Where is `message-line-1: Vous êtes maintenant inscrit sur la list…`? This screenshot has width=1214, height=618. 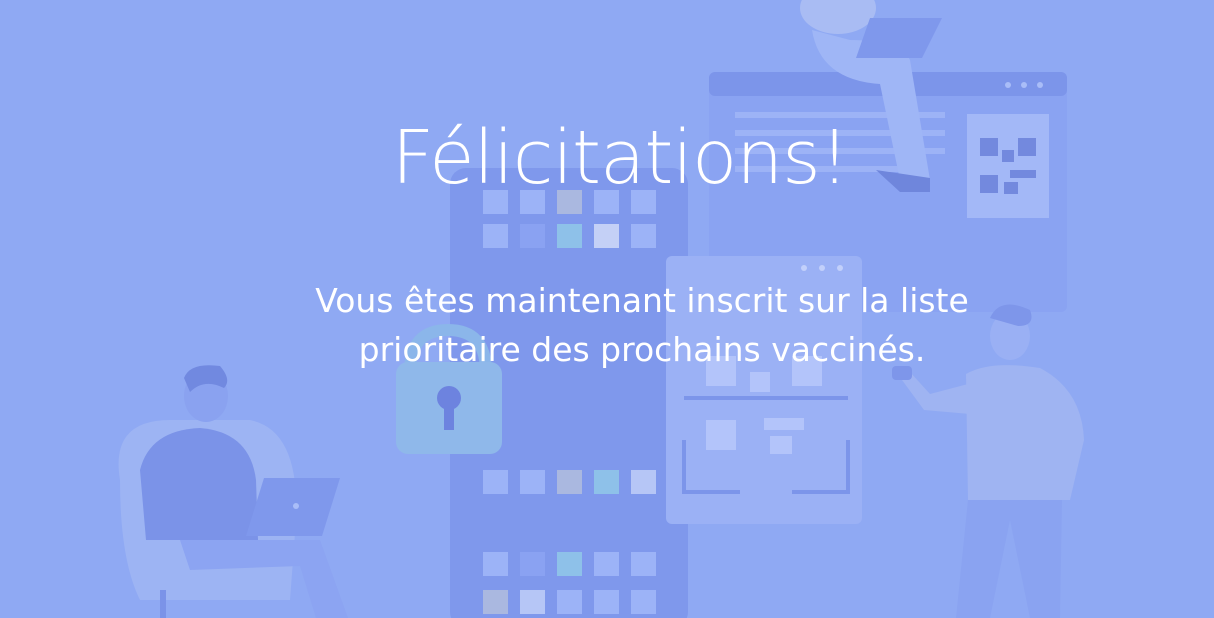
message-line-1: Vous êtes maintenant inscrit sur la list… is located at coordinates (642, 300).